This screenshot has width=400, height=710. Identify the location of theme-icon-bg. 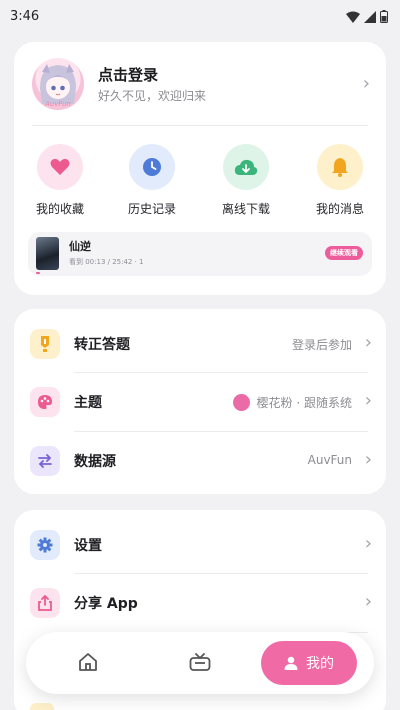
(45, 402).